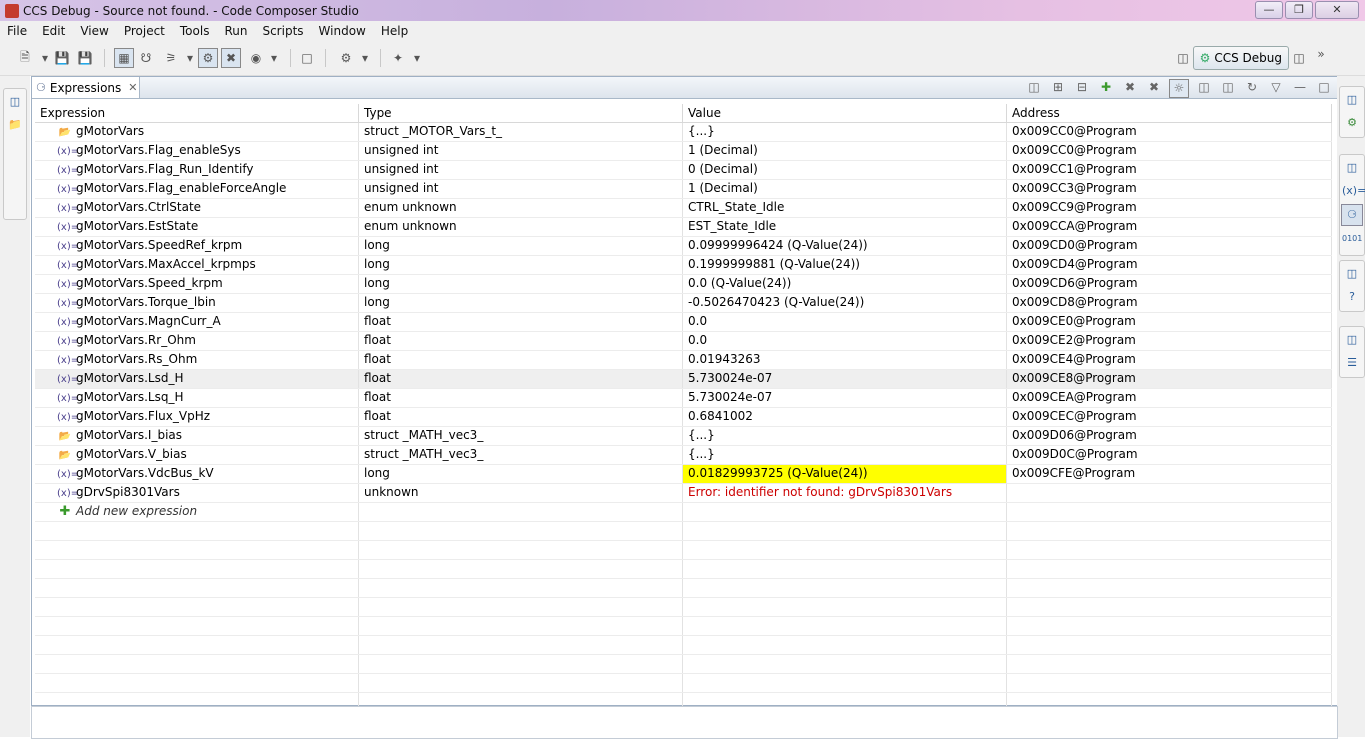 This screenshot has height=739, width=1365. I want to click on close-icon: ✕, so click(132, 87).